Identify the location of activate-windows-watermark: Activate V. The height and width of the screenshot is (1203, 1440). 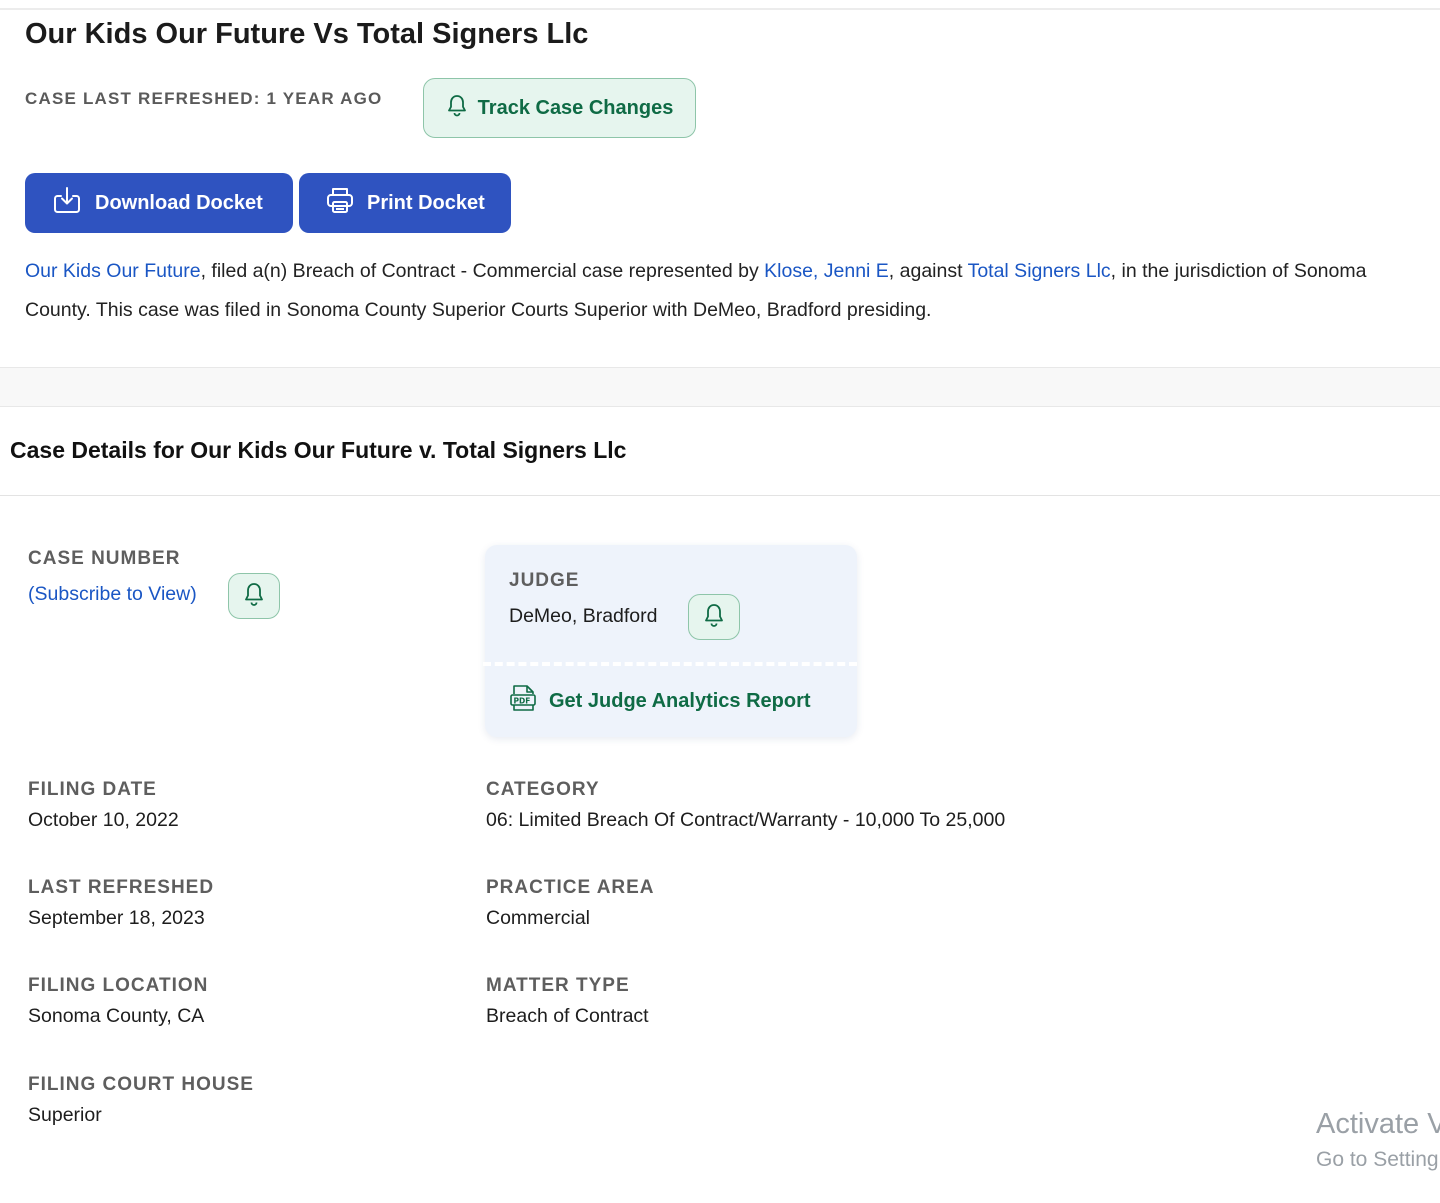
(1378, 1124).